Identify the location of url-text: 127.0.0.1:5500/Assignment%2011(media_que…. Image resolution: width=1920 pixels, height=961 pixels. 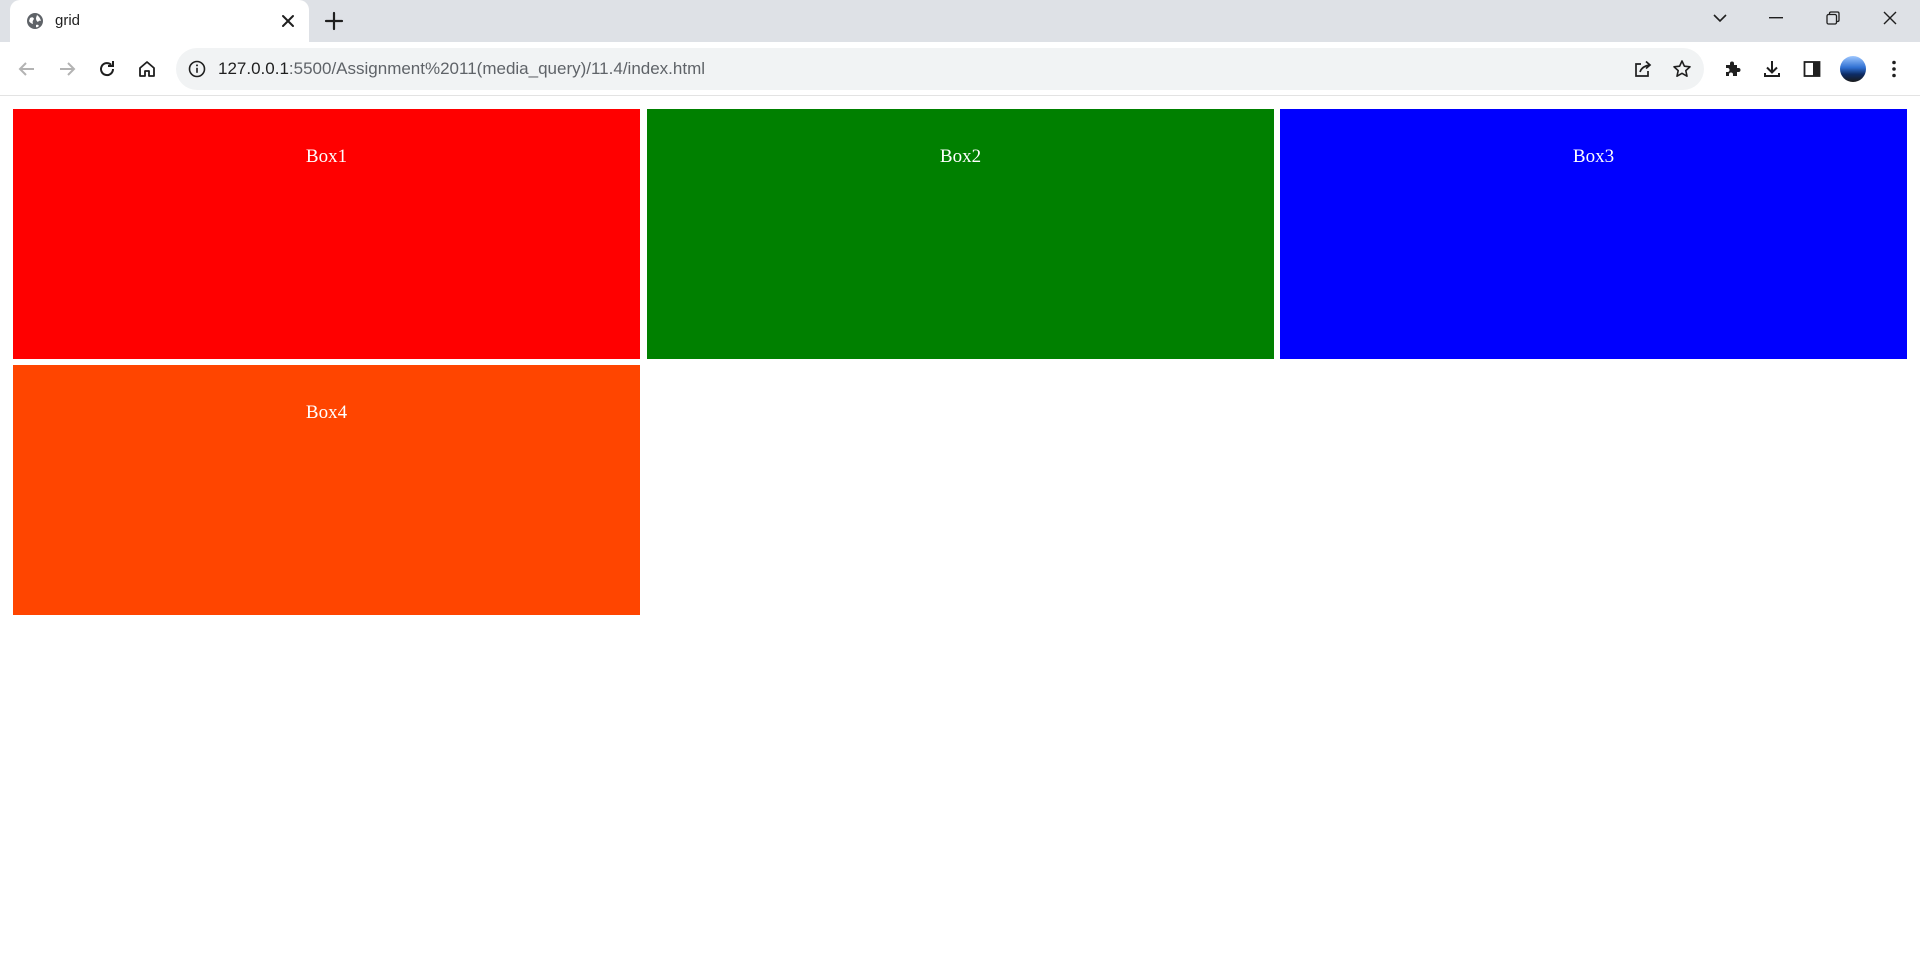
(461, 69).